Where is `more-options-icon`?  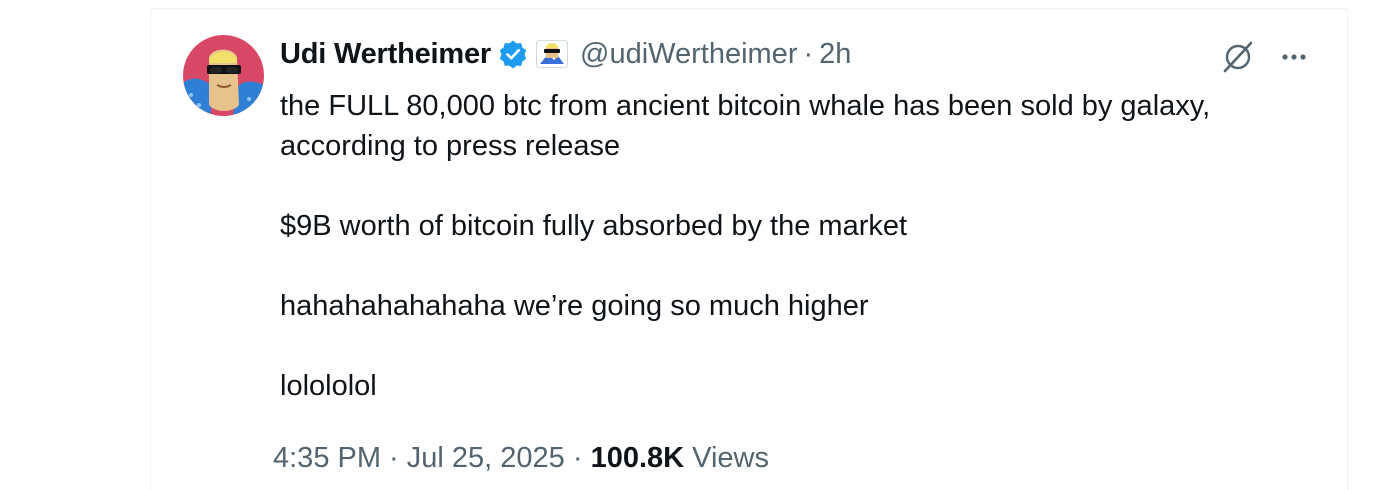
more-options-icon is located at coordinates (1294, 57).